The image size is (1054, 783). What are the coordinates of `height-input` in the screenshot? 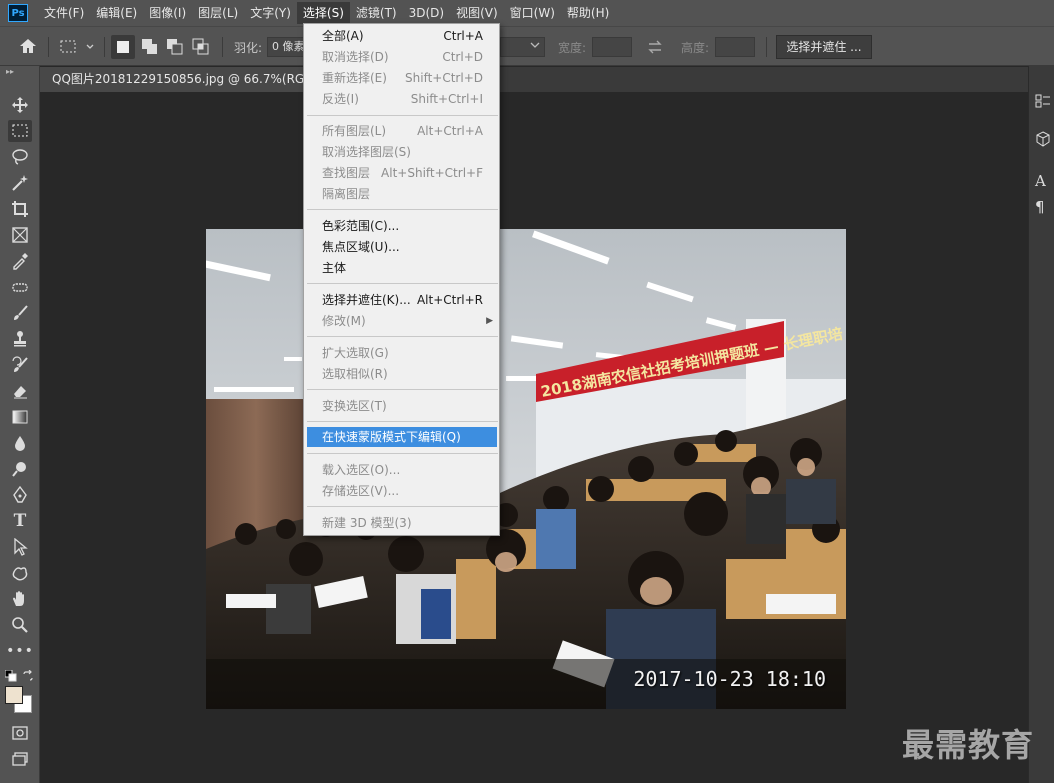 It's located at (735, 47).